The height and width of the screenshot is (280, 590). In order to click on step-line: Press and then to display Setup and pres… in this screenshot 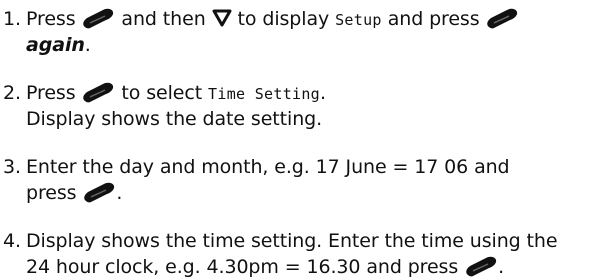, I will do `click(306, 19)`.